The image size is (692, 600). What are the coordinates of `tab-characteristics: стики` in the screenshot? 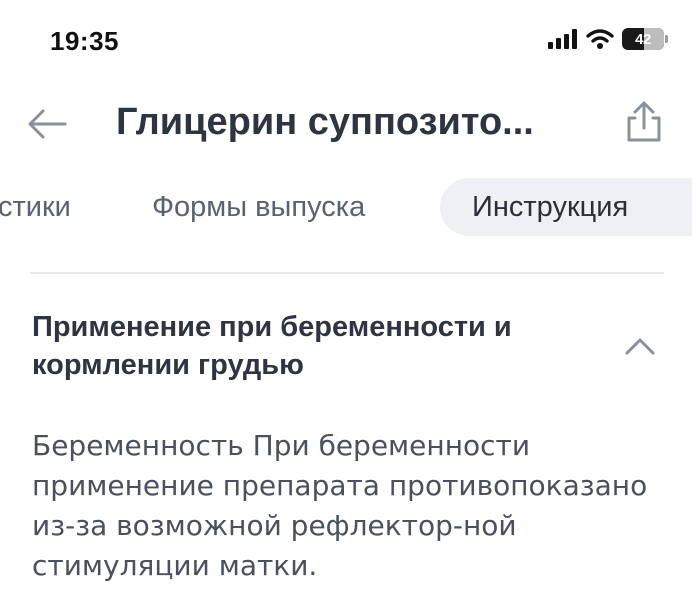 It's located at (35, 207).